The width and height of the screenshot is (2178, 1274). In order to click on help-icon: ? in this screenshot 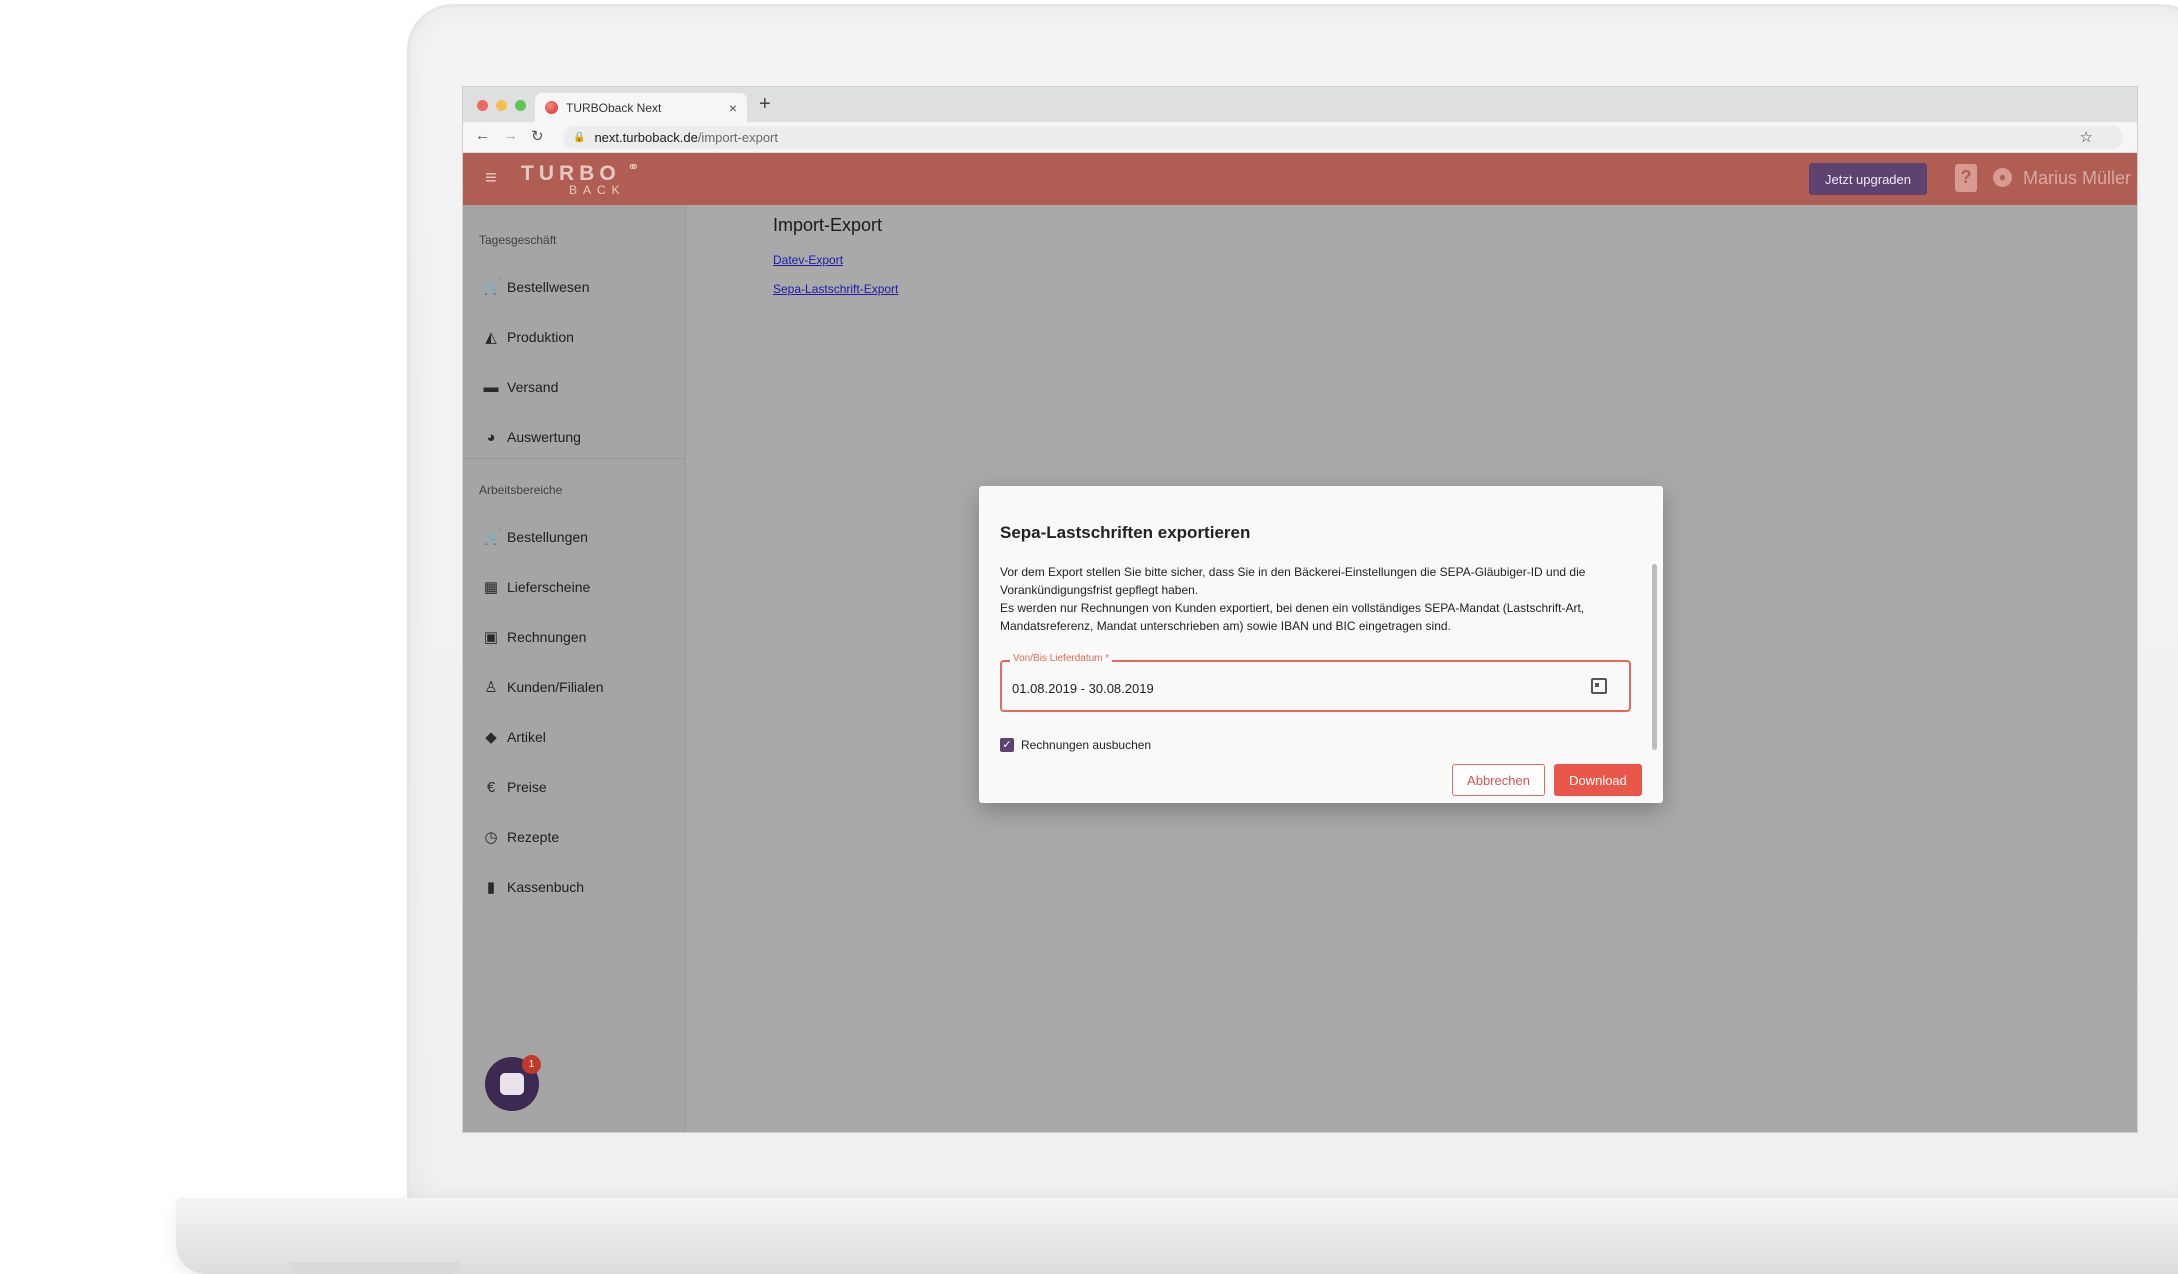, I will do `click(1966, 178)`.